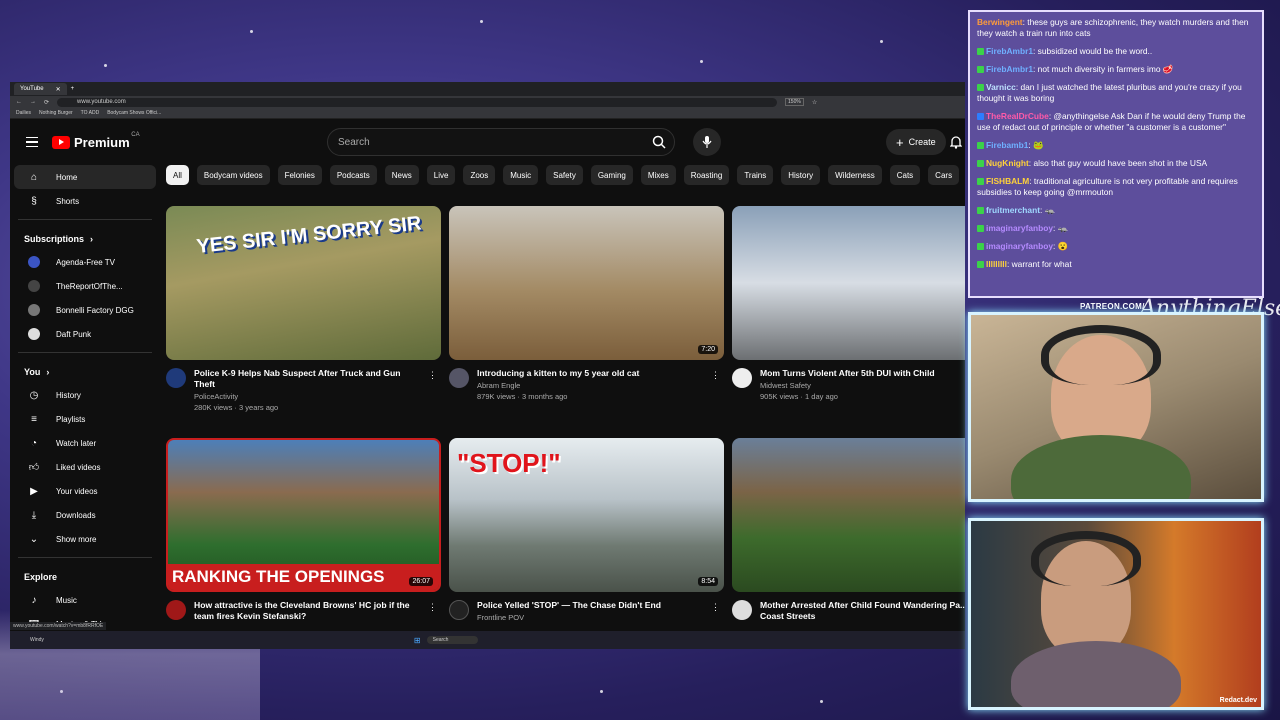  What do you see at coordinates (308, 396) in the screenshot?
I see `channel-name: PoliceActivity` at bounding box center [308, 396].